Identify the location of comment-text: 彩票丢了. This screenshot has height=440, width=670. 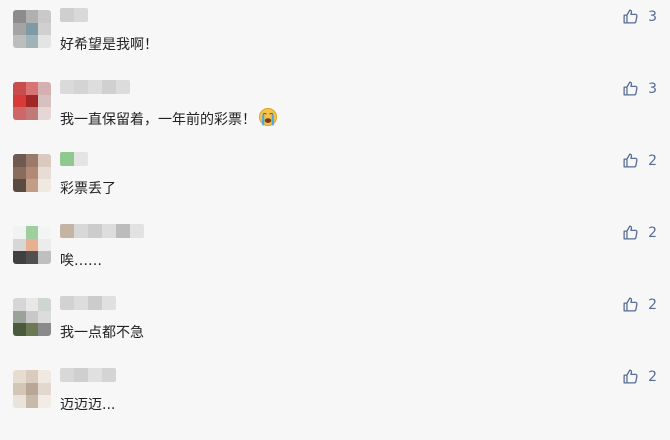
(88, 189).